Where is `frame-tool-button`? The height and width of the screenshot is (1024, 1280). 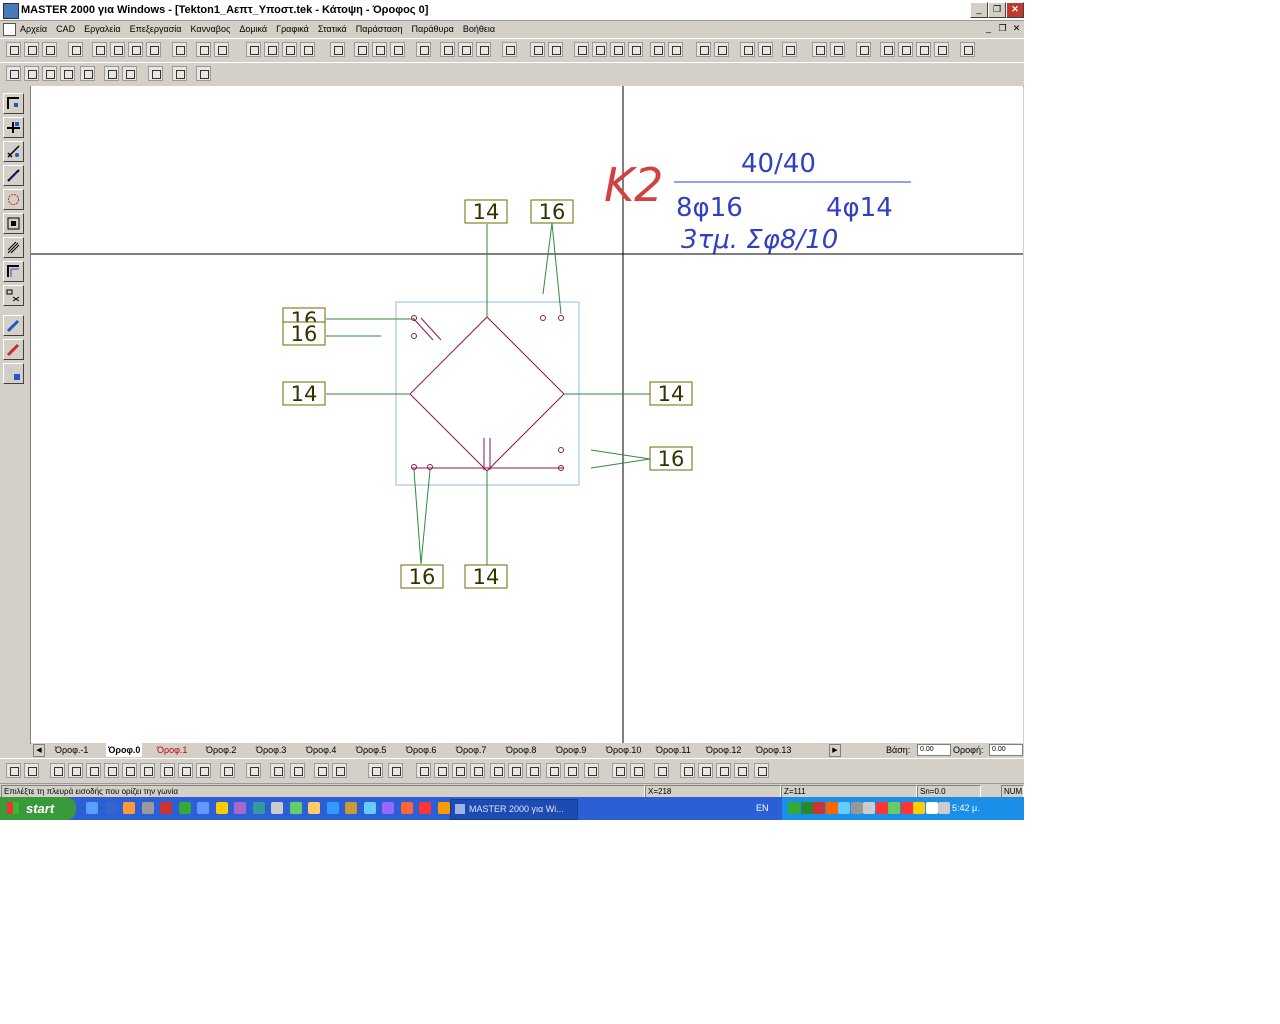
frame-tool-button is located at coordinates (13, 271).